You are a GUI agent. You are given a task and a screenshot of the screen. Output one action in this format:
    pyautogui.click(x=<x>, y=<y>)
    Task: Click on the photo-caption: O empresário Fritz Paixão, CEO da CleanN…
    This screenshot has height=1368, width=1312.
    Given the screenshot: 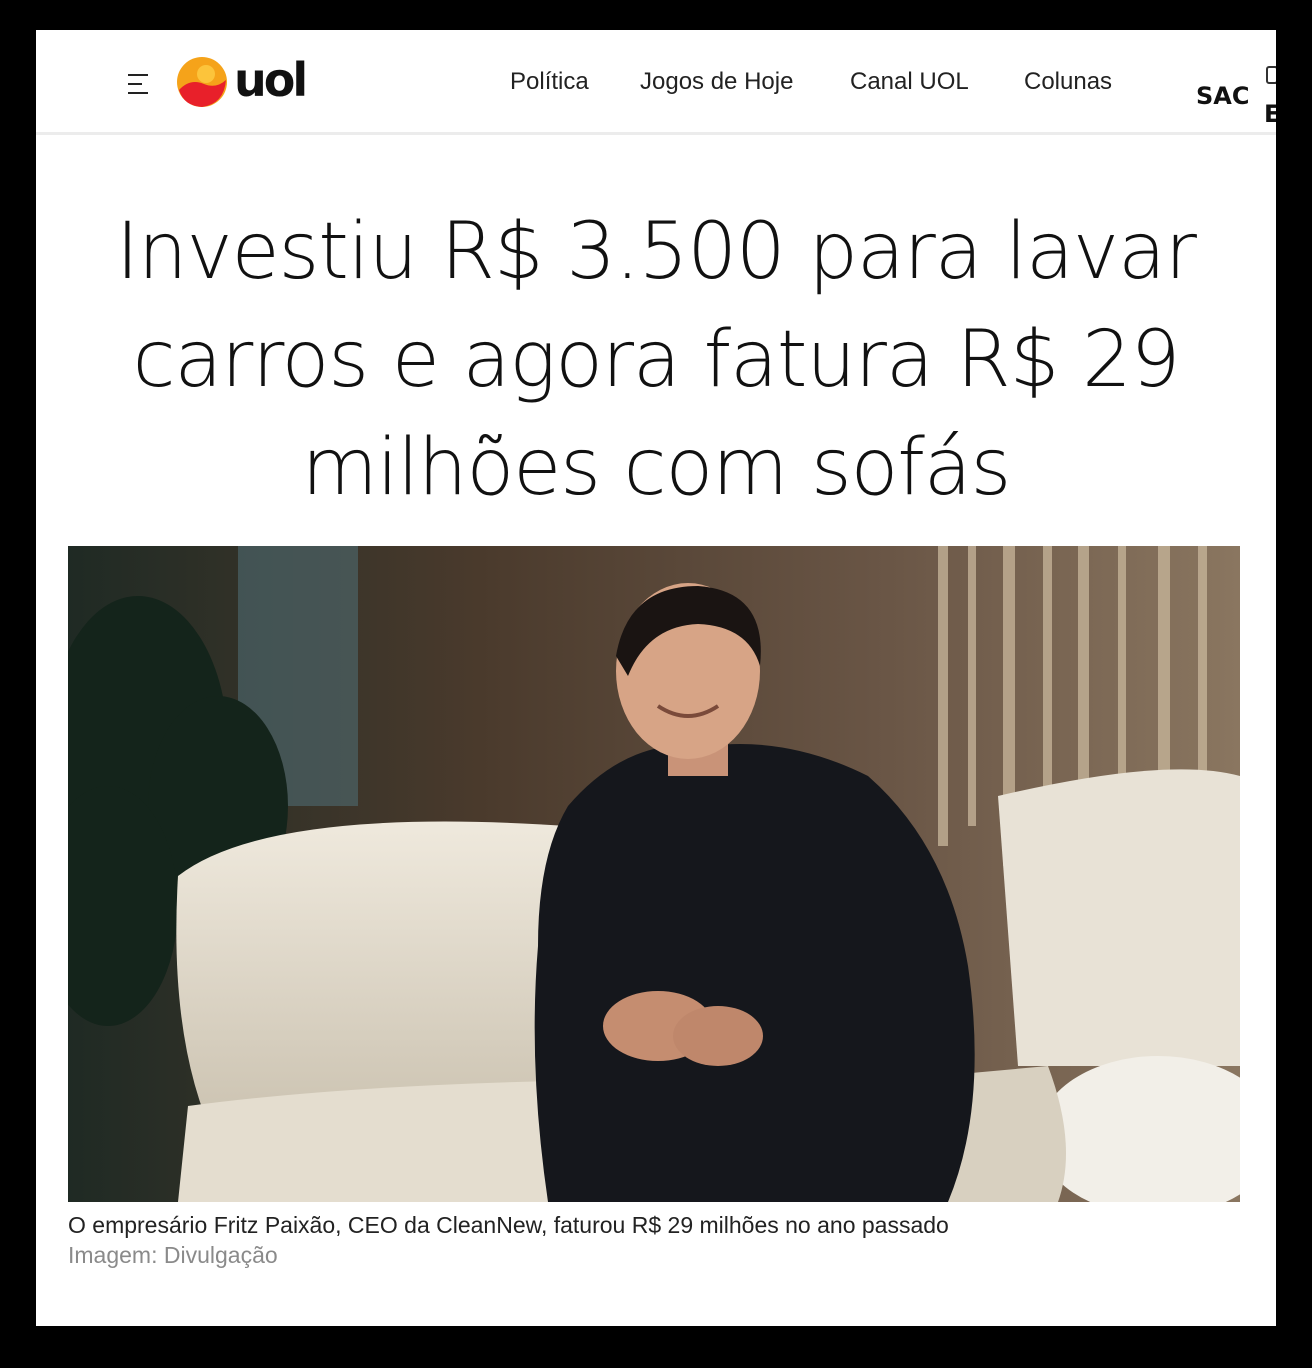 What is the action you would take?
    pyautogui.click(x=508, y=1225)
    